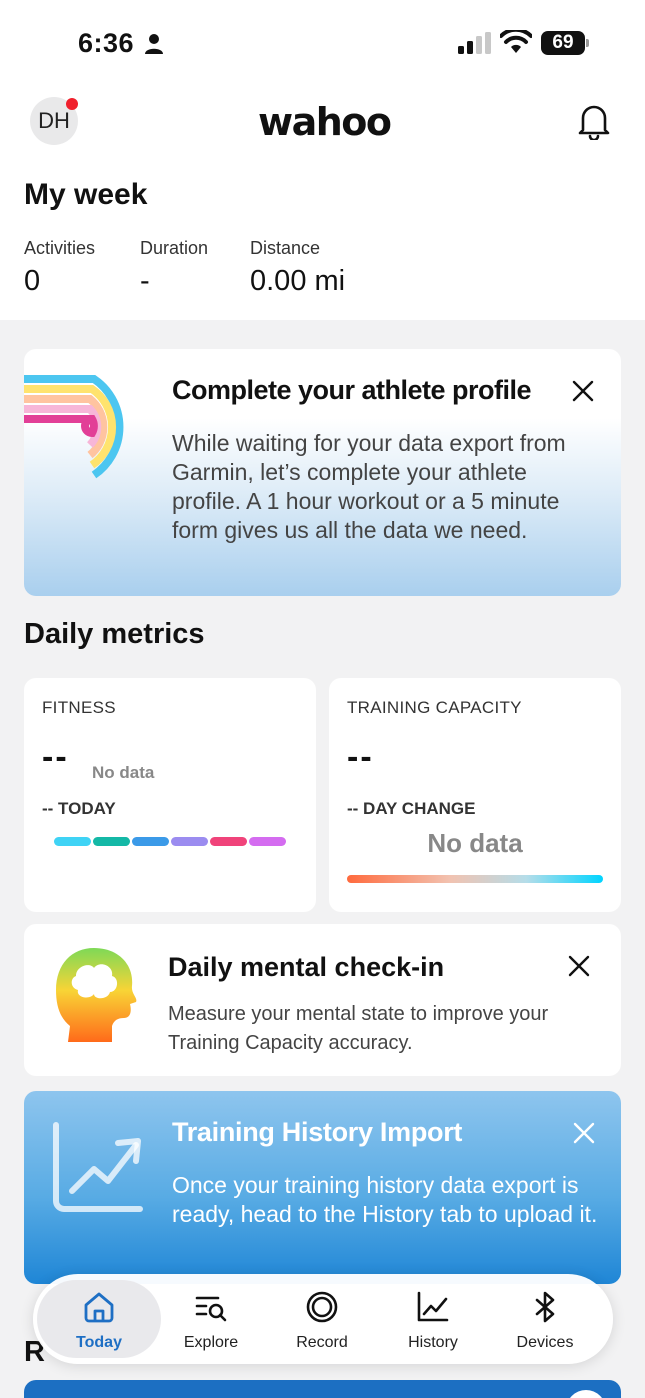 This screenshot has width=645, height=1398. What do you see at coordinates (74, 427) in the screenshot?
I see `profile-swirl-illustration` at bounding box center [74, 427].